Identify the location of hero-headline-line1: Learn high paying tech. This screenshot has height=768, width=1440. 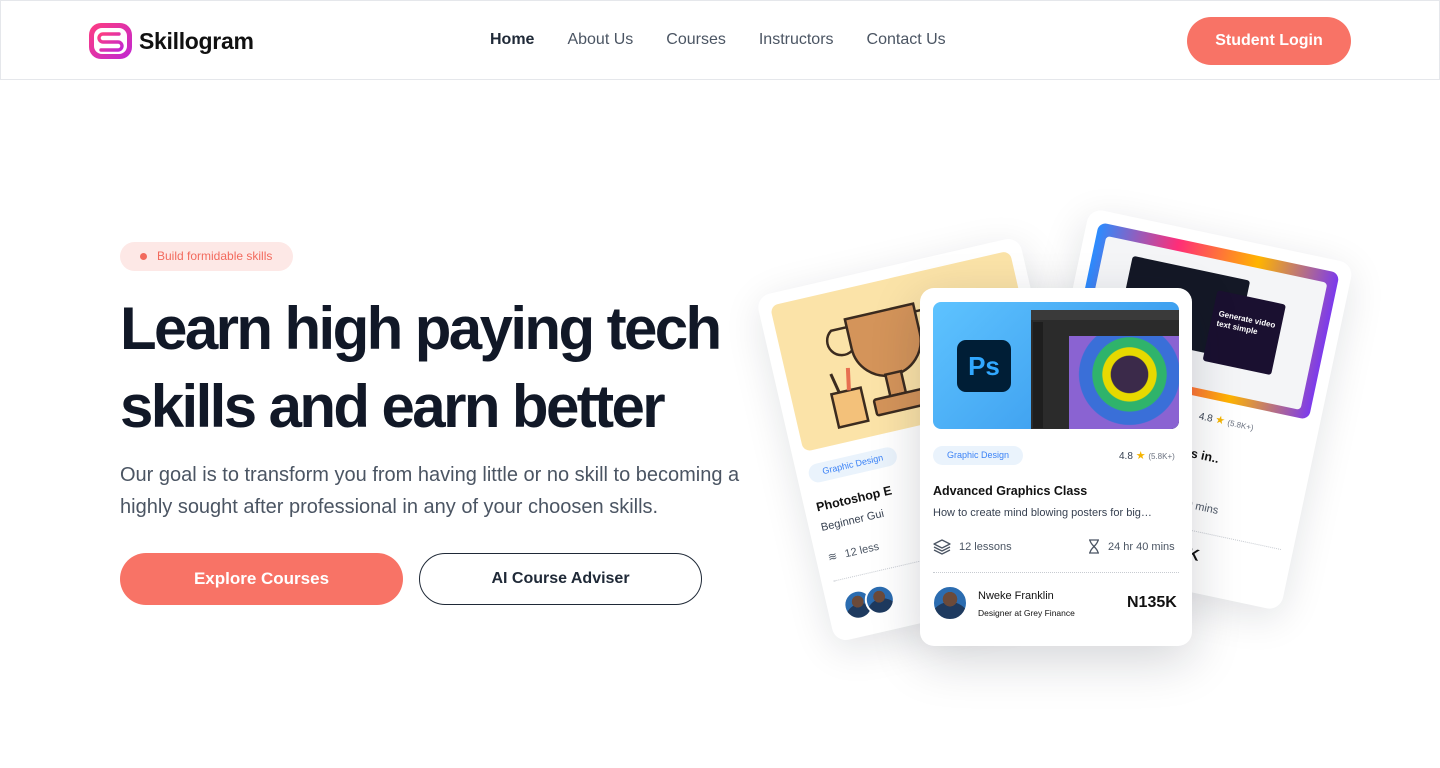
(421, 328).